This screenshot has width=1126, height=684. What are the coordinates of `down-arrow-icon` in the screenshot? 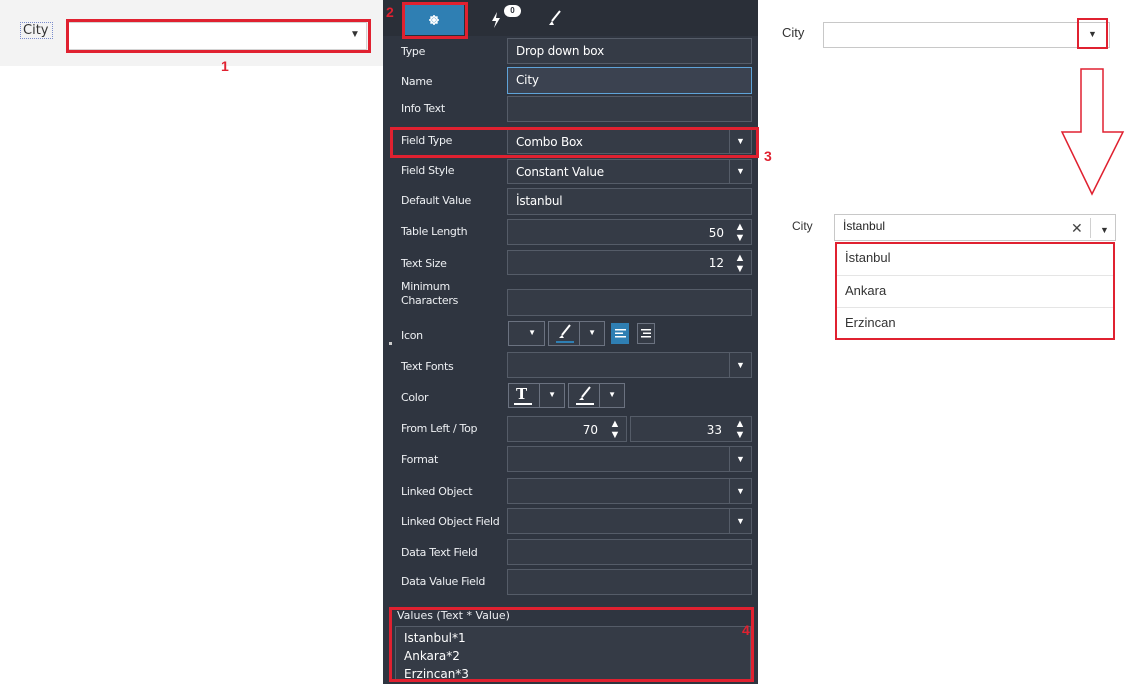 It's located at (1092, 132).